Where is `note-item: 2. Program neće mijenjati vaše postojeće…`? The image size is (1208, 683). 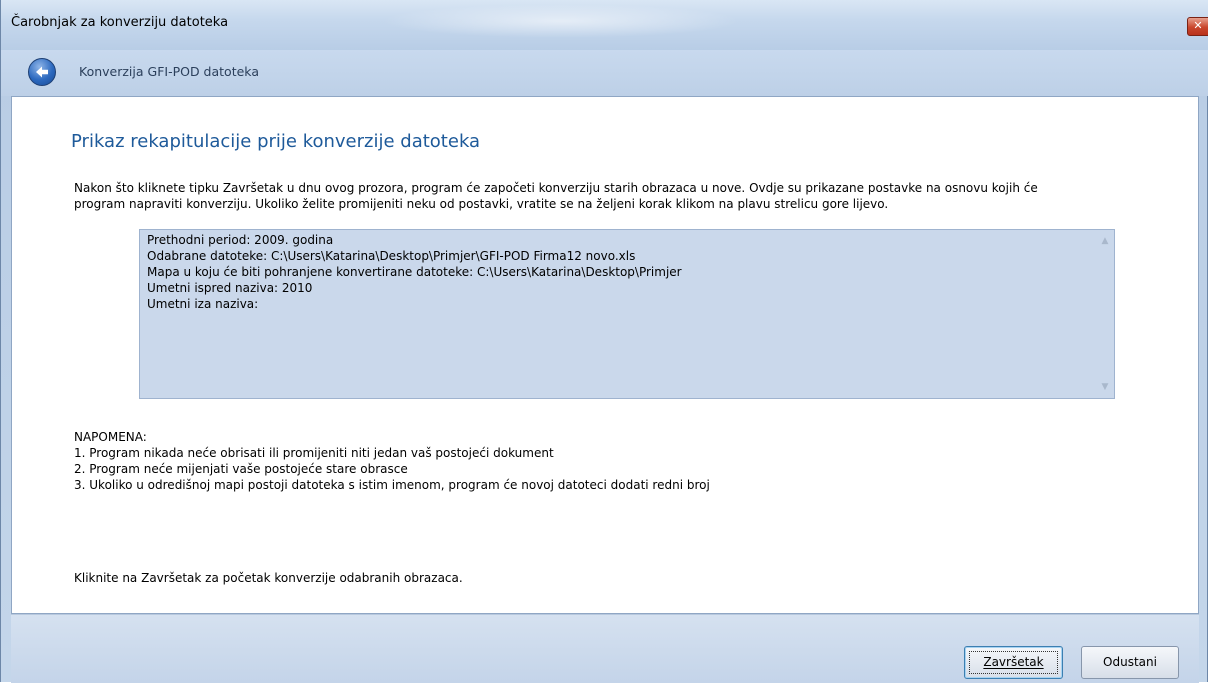
note-item: 2. Program neće mijenjati vaše postojeće… is located at coordinates (241, 469).